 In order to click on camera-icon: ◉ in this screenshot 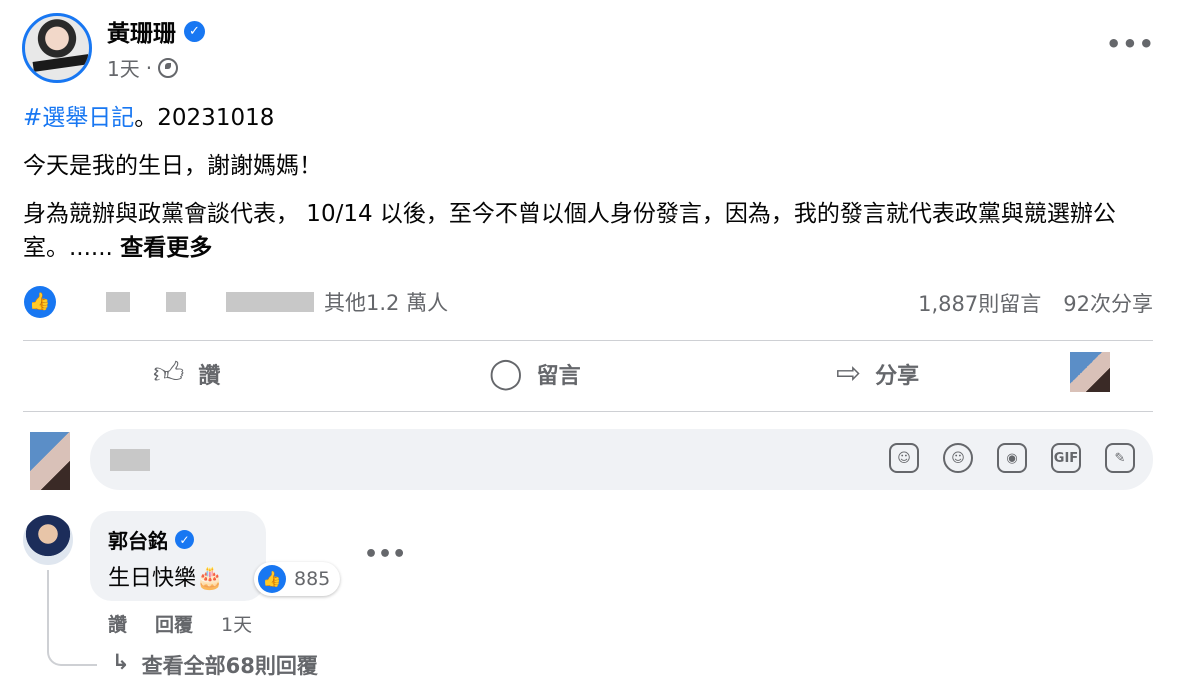, I will do `click(1012, 458)`.